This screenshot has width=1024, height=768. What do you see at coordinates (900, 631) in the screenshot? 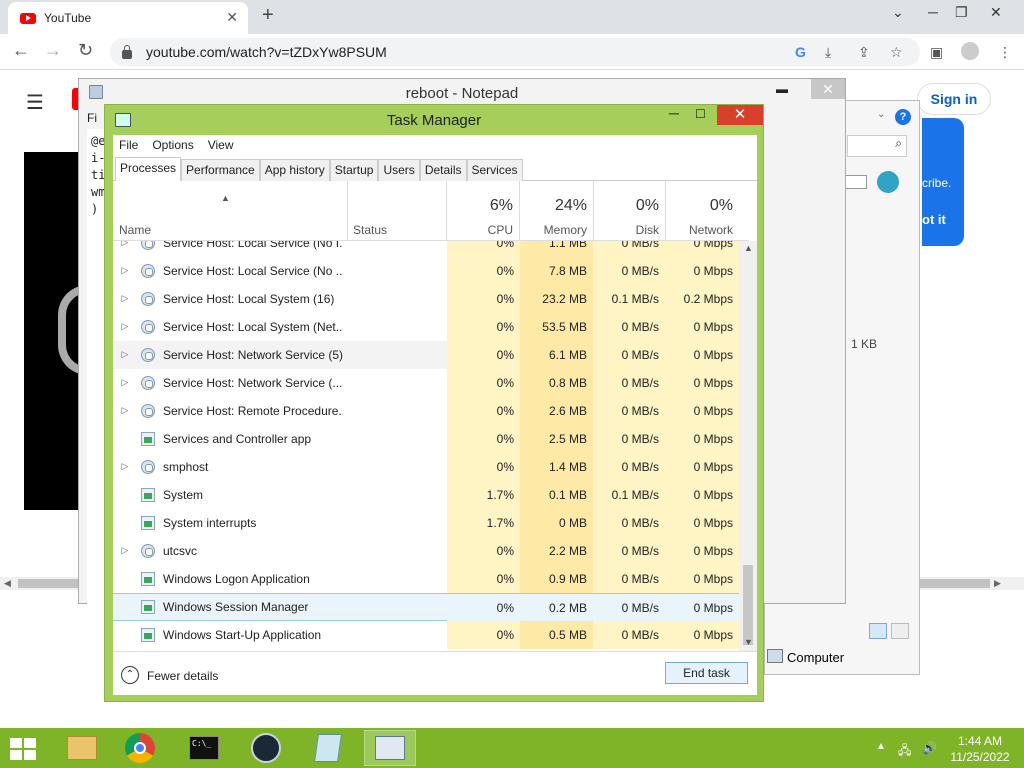
I see `large-icons-view-icon` at bounding box center [900, 631].